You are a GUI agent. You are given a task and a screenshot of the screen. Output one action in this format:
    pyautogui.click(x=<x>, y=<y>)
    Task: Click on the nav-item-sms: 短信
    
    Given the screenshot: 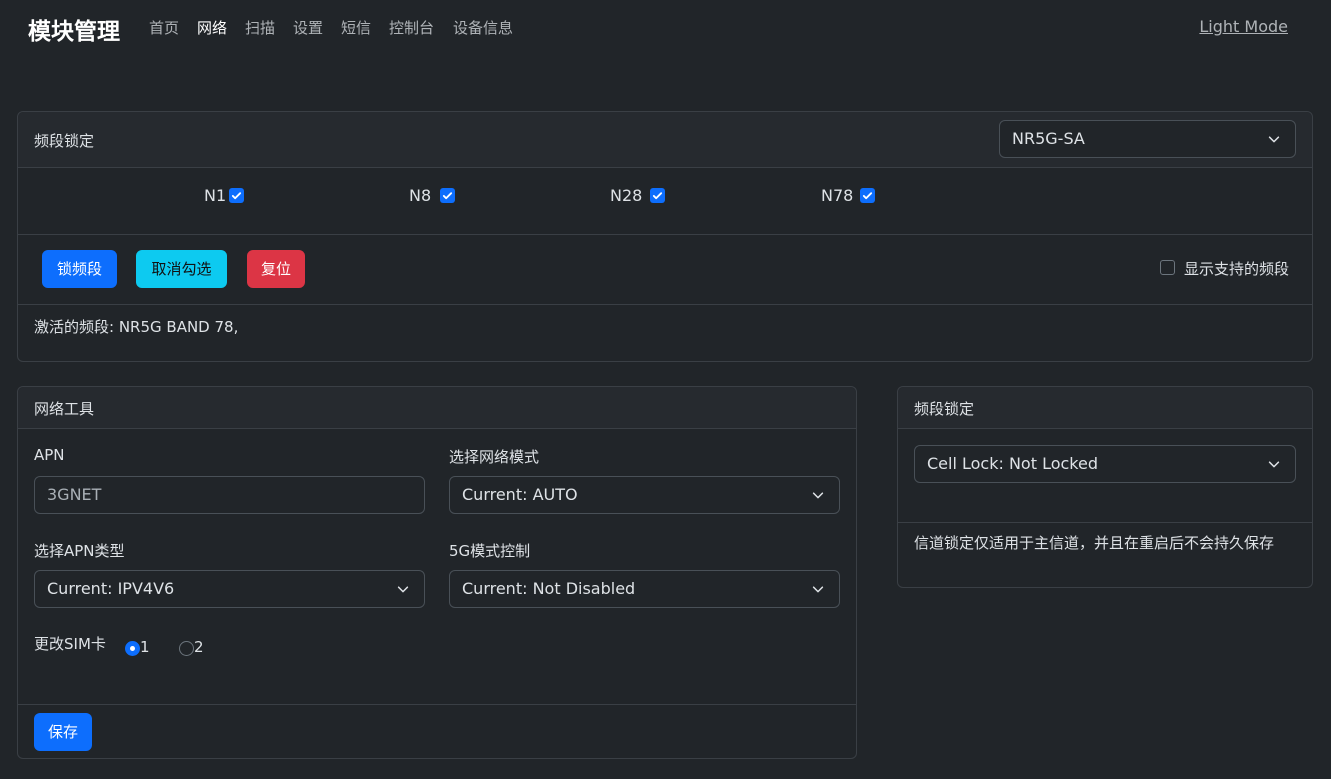 What is the action you would take?
    pyautogui.click(x=356, y=27)
    